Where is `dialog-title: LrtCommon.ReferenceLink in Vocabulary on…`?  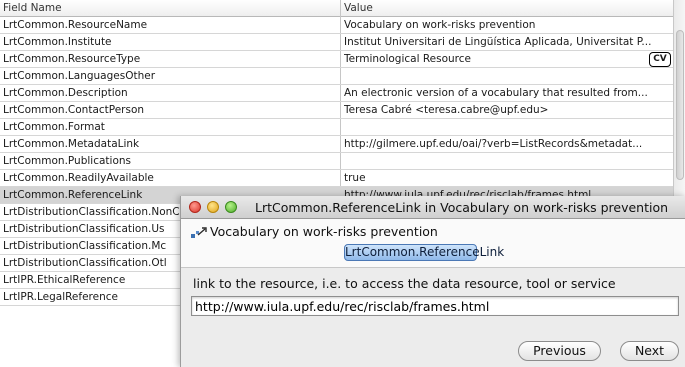
dialog-title: LrtCommon.ReferenceLink in Vocabulary on… is located at coordinates (462, 207).